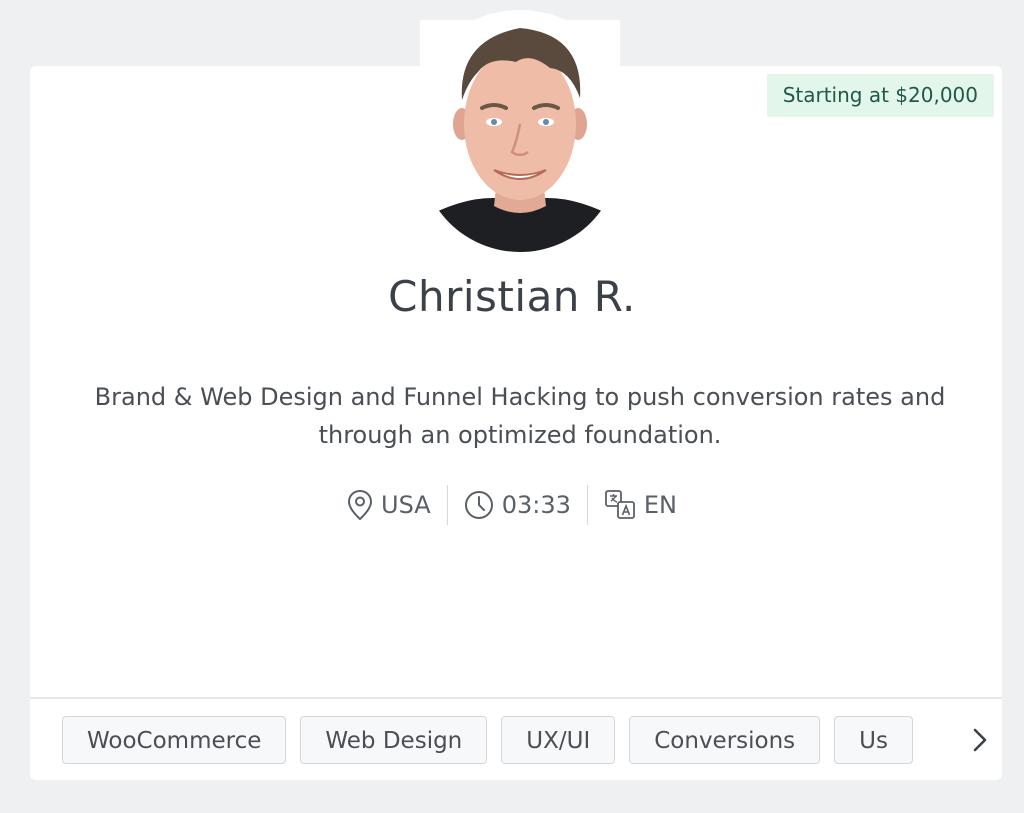 The width and height of the screenshot is (1024, 813). I want to click on meta-location: USA, so click(389, 505).